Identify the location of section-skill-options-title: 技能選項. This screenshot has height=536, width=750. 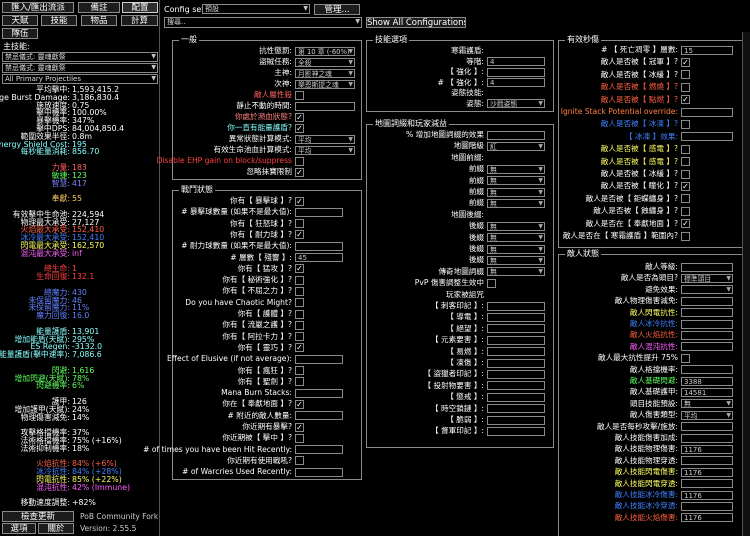
(391, 39).